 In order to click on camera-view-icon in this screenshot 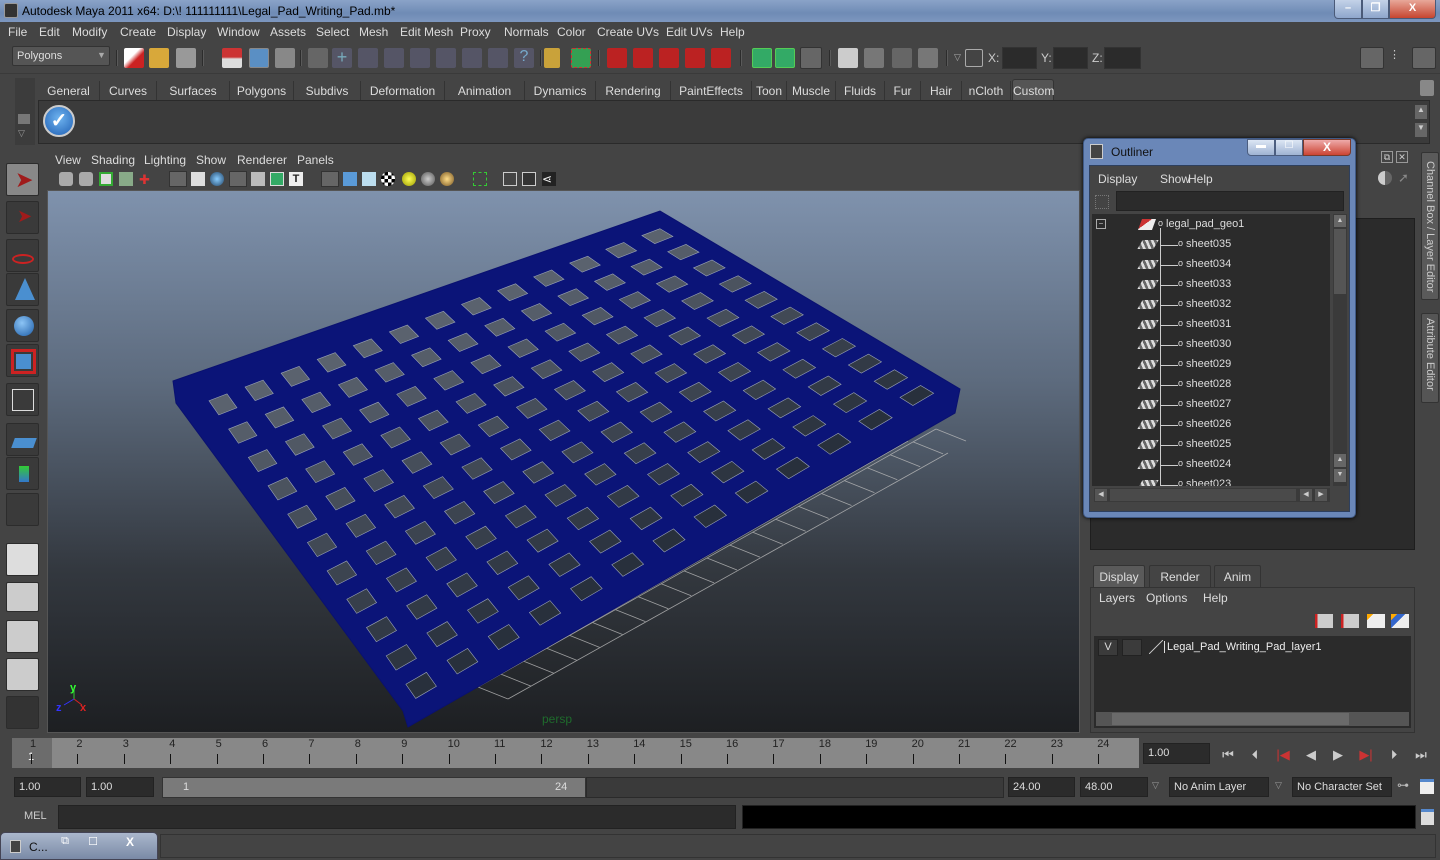, I will do `click(510, 179)`.